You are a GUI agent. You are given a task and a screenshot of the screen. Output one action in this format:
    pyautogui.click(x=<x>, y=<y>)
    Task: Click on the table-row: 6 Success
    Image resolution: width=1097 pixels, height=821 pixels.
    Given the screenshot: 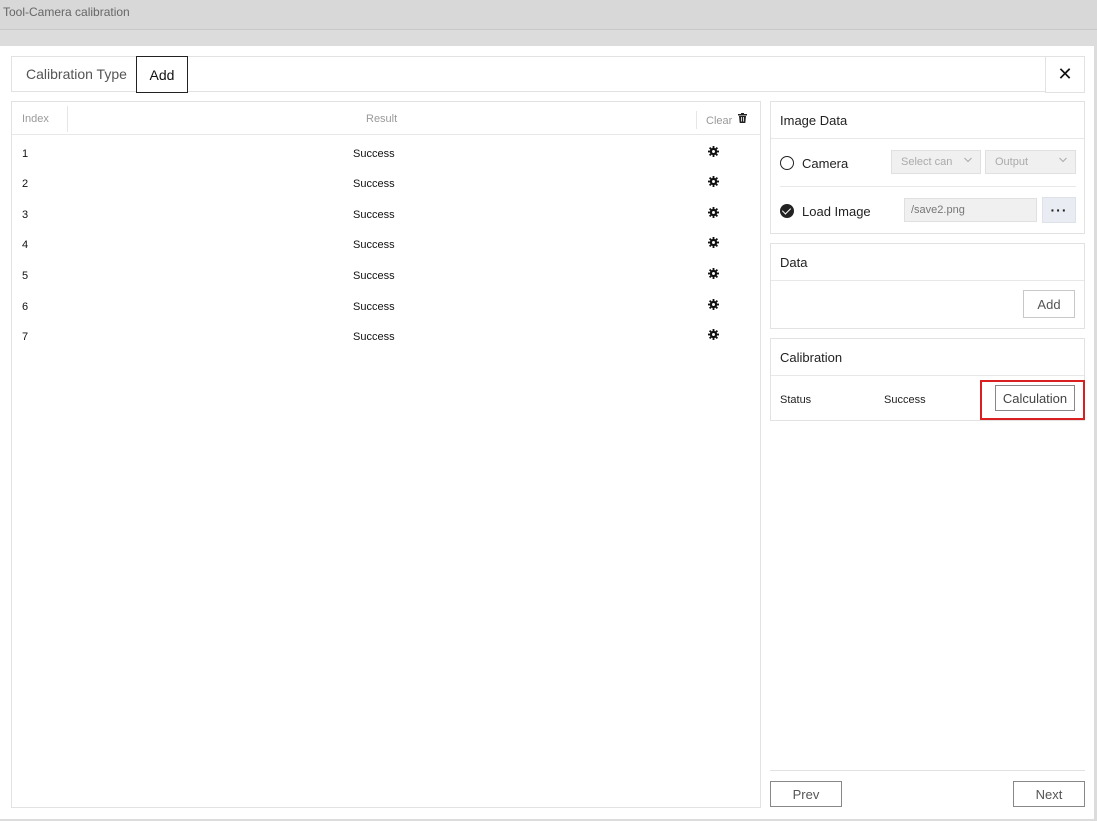 What is the action you would take?
    pyautogui.click(x=386, y=306)
    